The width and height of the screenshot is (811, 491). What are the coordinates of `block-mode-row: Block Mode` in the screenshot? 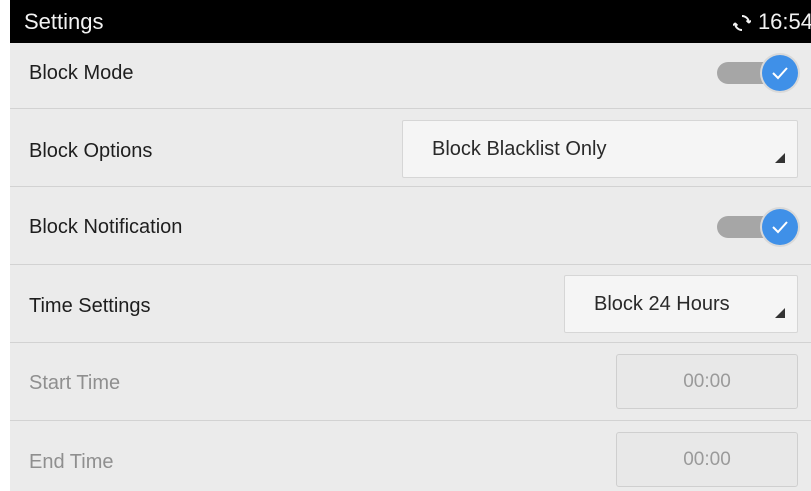 It's located at (410, 76).